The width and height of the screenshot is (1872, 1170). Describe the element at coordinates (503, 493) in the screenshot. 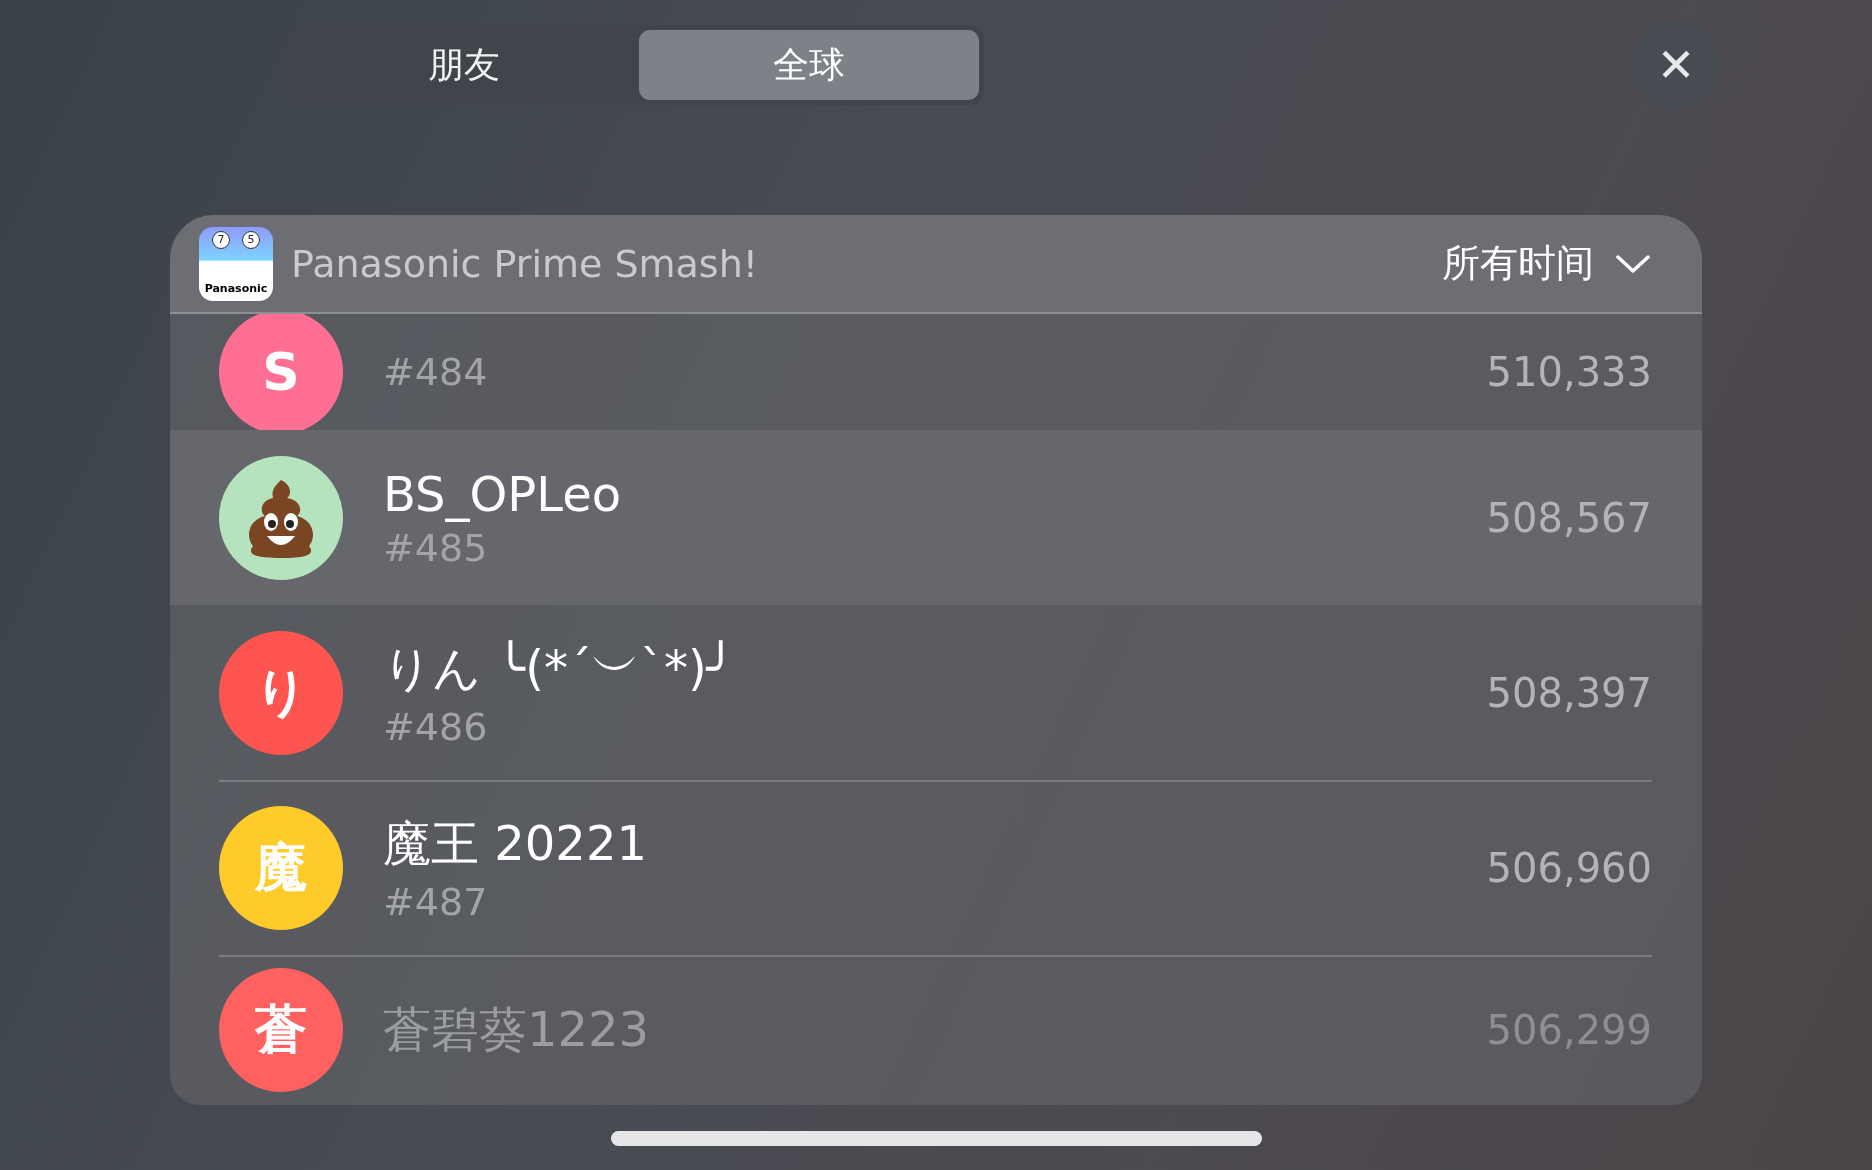

I see `player-name: BS_OPLeo` at that location.